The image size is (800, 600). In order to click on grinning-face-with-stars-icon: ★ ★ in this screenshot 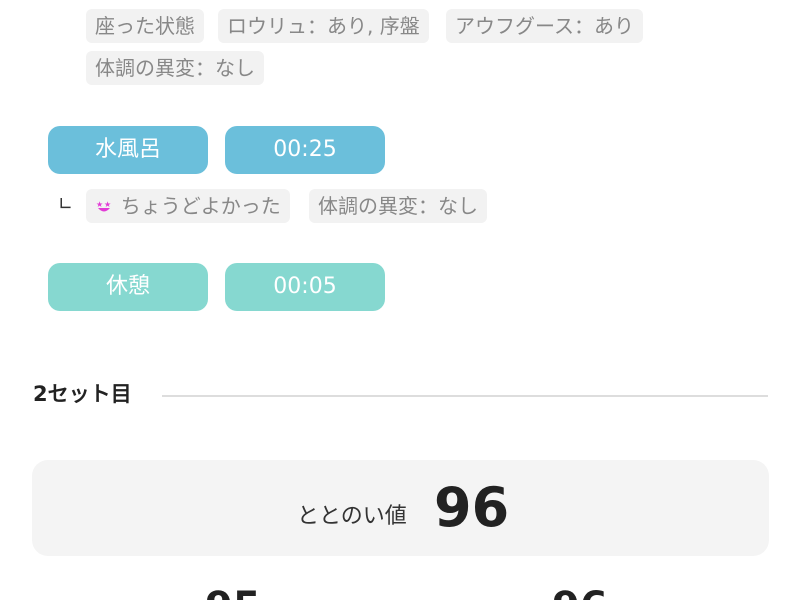, I will do `click(107, 207)`.